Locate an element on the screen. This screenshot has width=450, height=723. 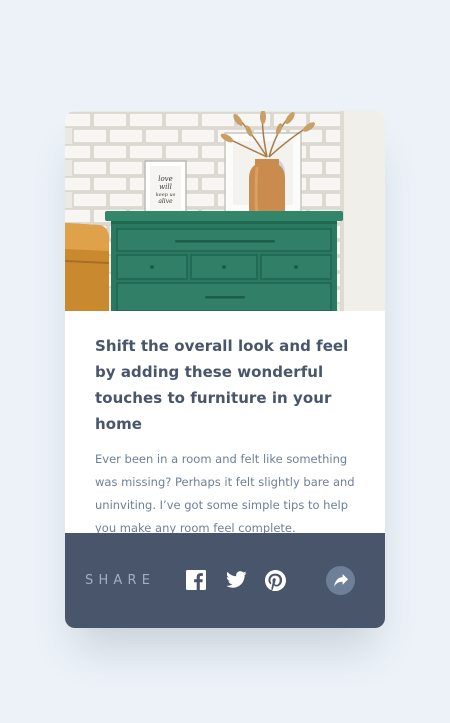
share-arrow-icon is located at coordinates (341, 580).